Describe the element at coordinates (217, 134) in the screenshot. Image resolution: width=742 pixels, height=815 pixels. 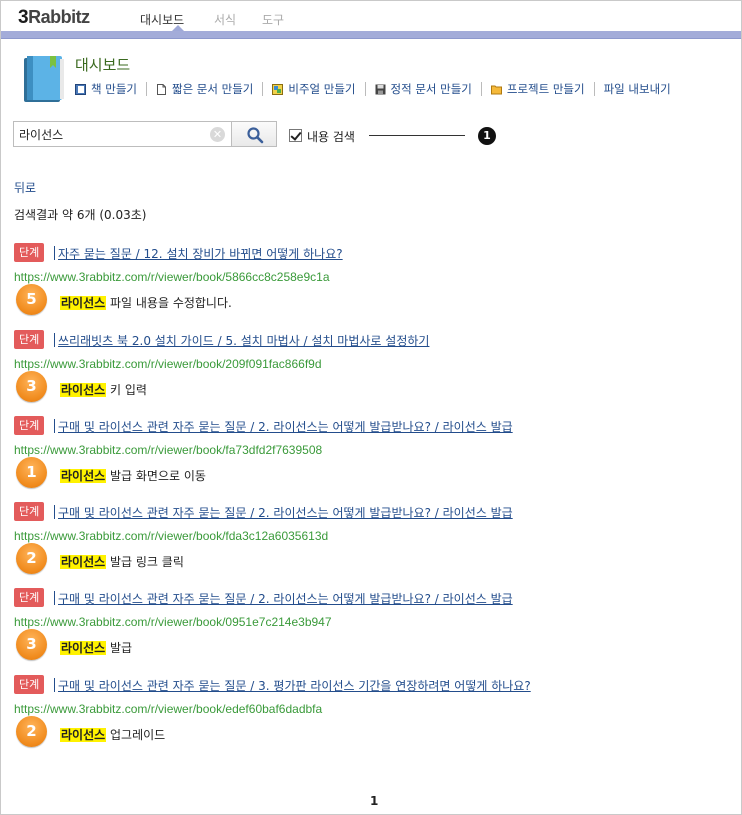
I see `clear-icon: ✕` at that location.